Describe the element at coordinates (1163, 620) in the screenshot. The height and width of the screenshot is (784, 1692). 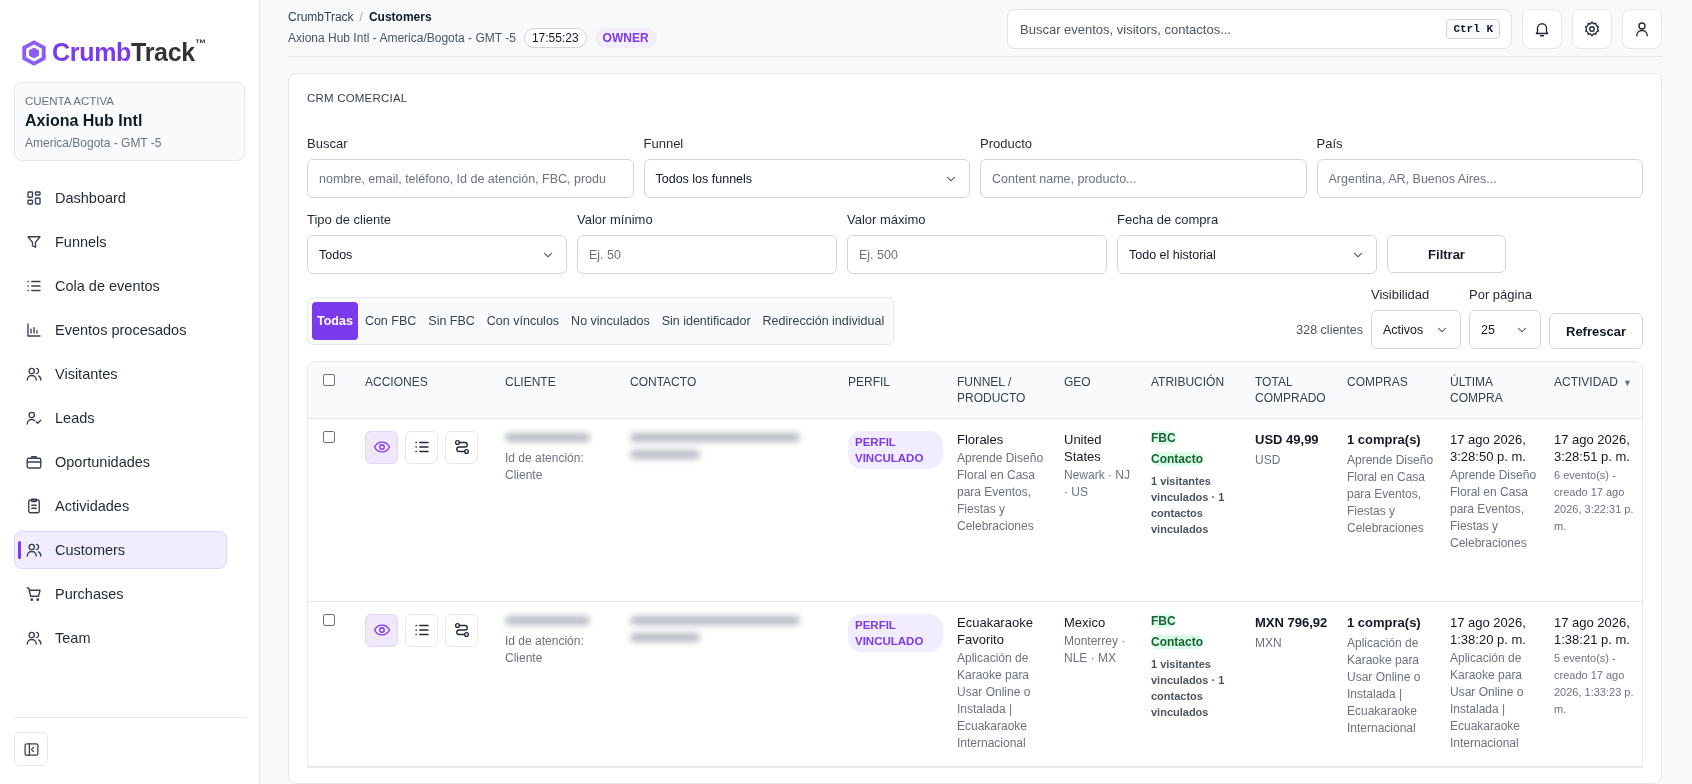
I see `attribution-tag: FBC` at that location.